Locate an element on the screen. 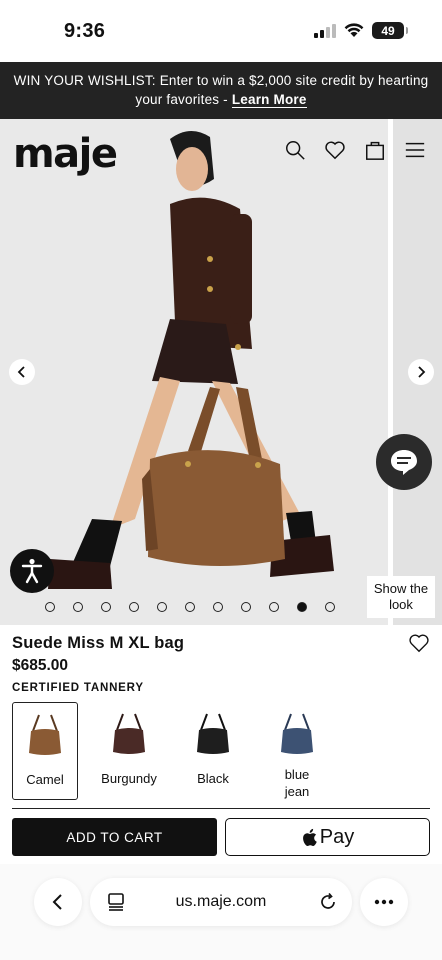 The image size is (442, 960). next-image-button is located at coordinates (421, 372).